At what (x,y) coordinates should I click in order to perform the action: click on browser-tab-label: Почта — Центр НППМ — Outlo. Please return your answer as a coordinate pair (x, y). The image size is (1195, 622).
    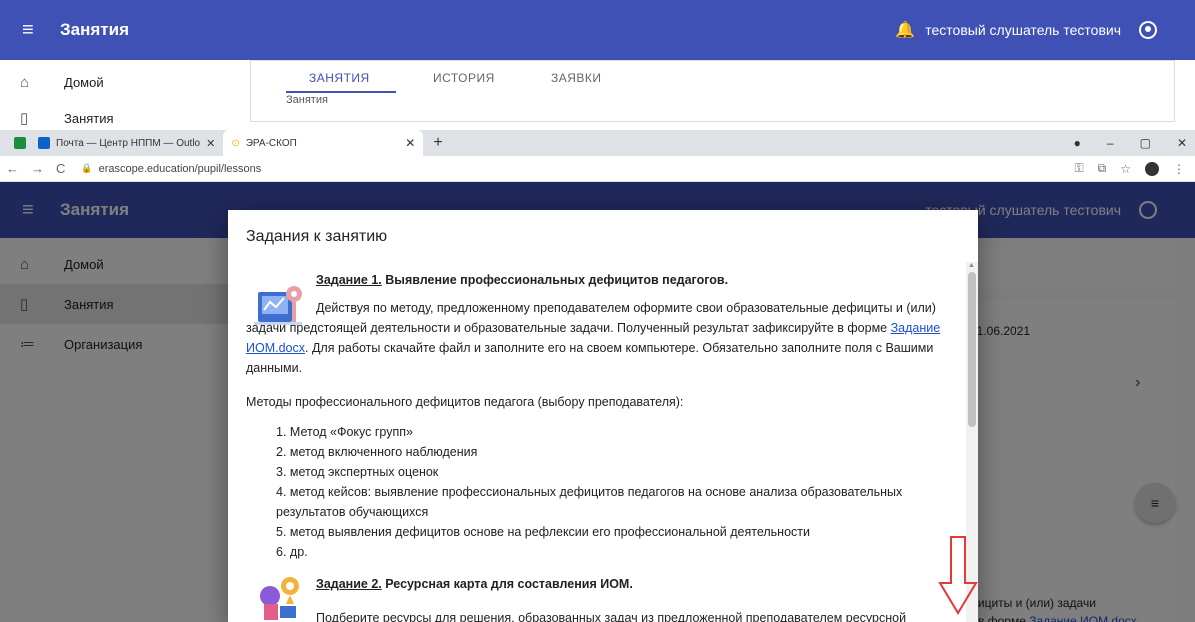
    Looking at the image, I should click on (128, 143).